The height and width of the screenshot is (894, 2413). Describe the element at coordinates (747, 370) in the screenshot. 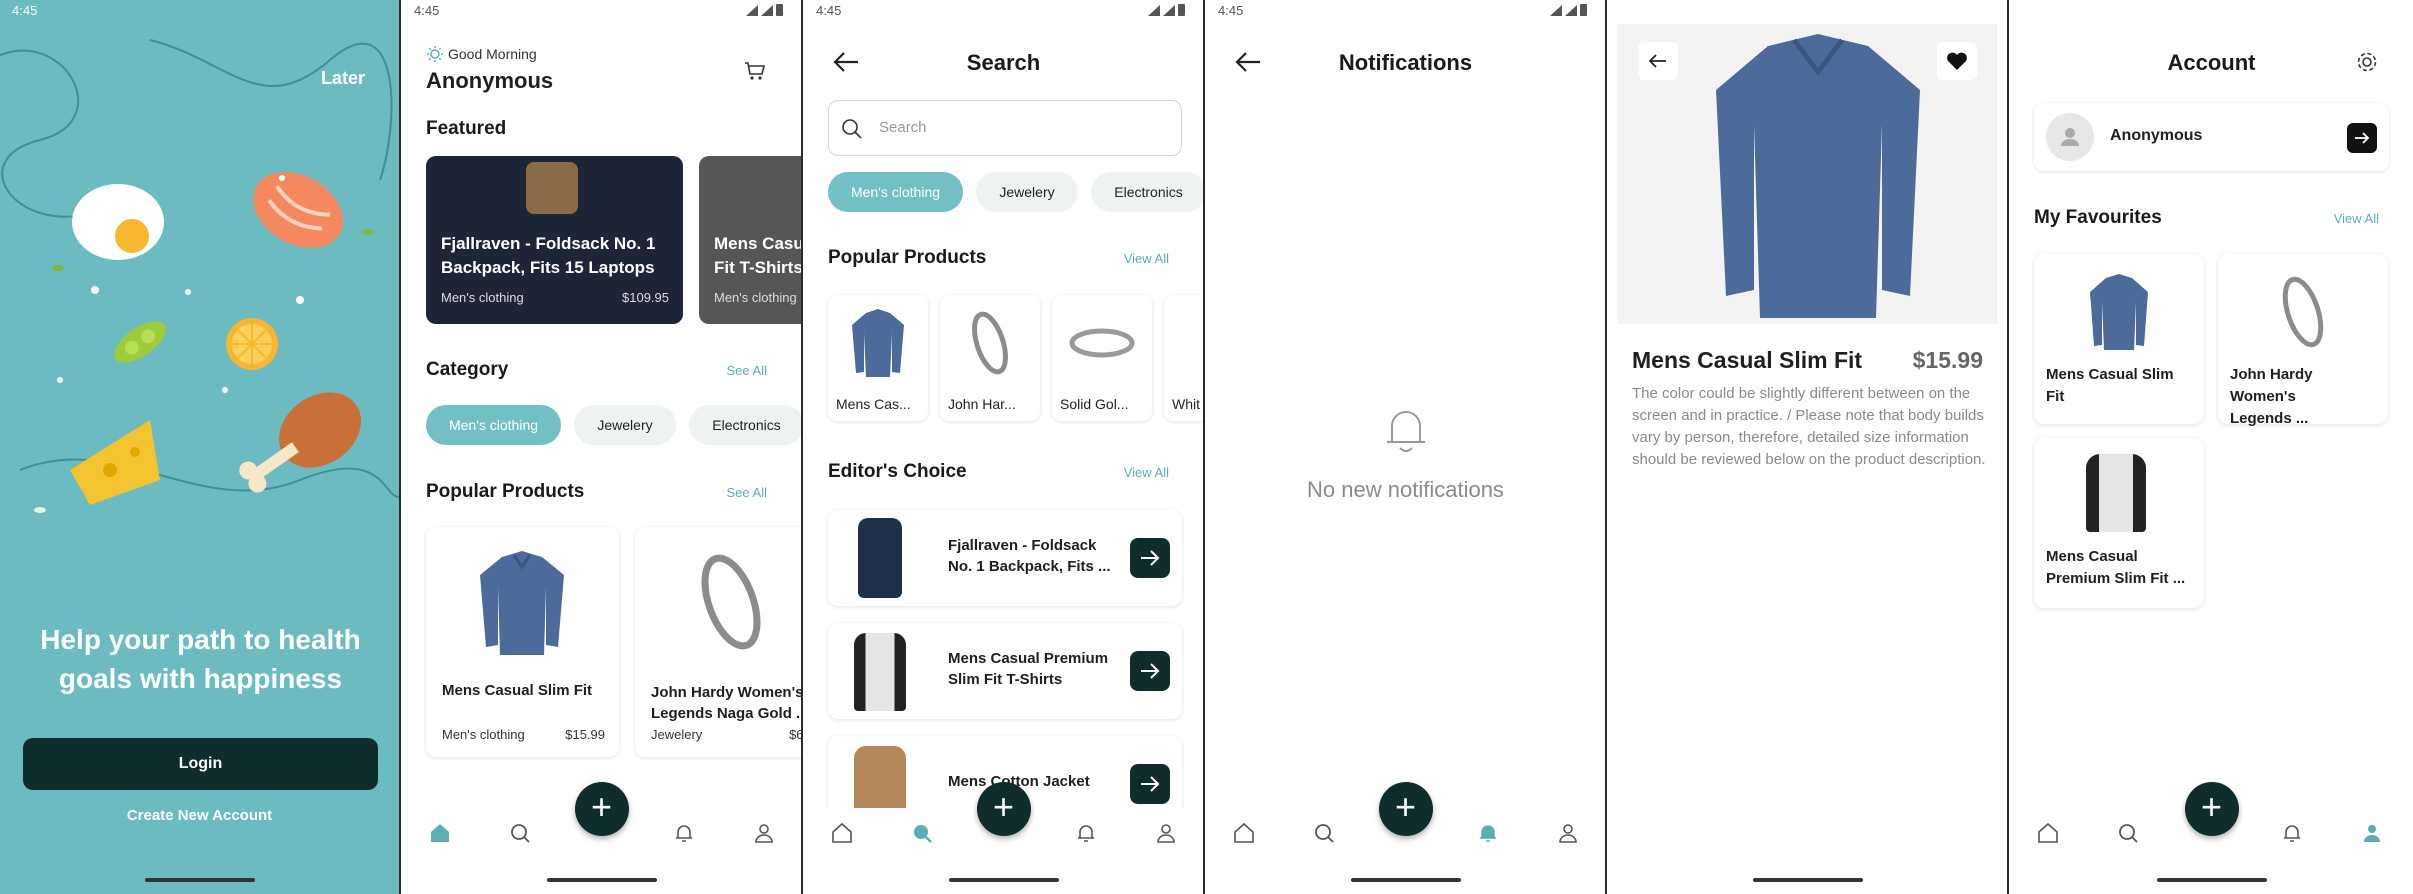

I see `category-see-all: See All` at that location.